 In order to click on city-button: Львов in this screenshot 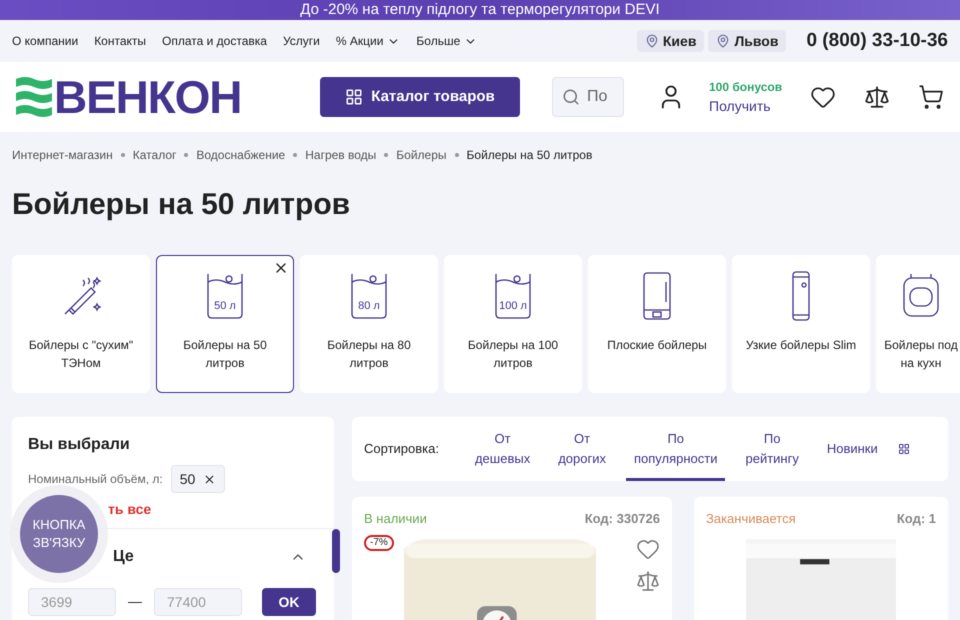, I will do `click(747, 41)`.